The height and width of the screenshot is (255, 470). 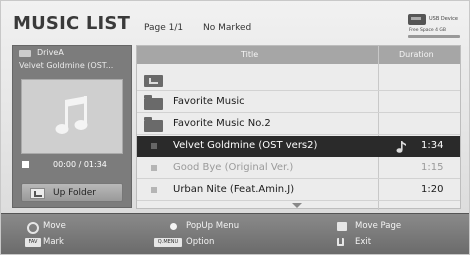 I want to click on page-key-icon, so click(x=342, y=226).